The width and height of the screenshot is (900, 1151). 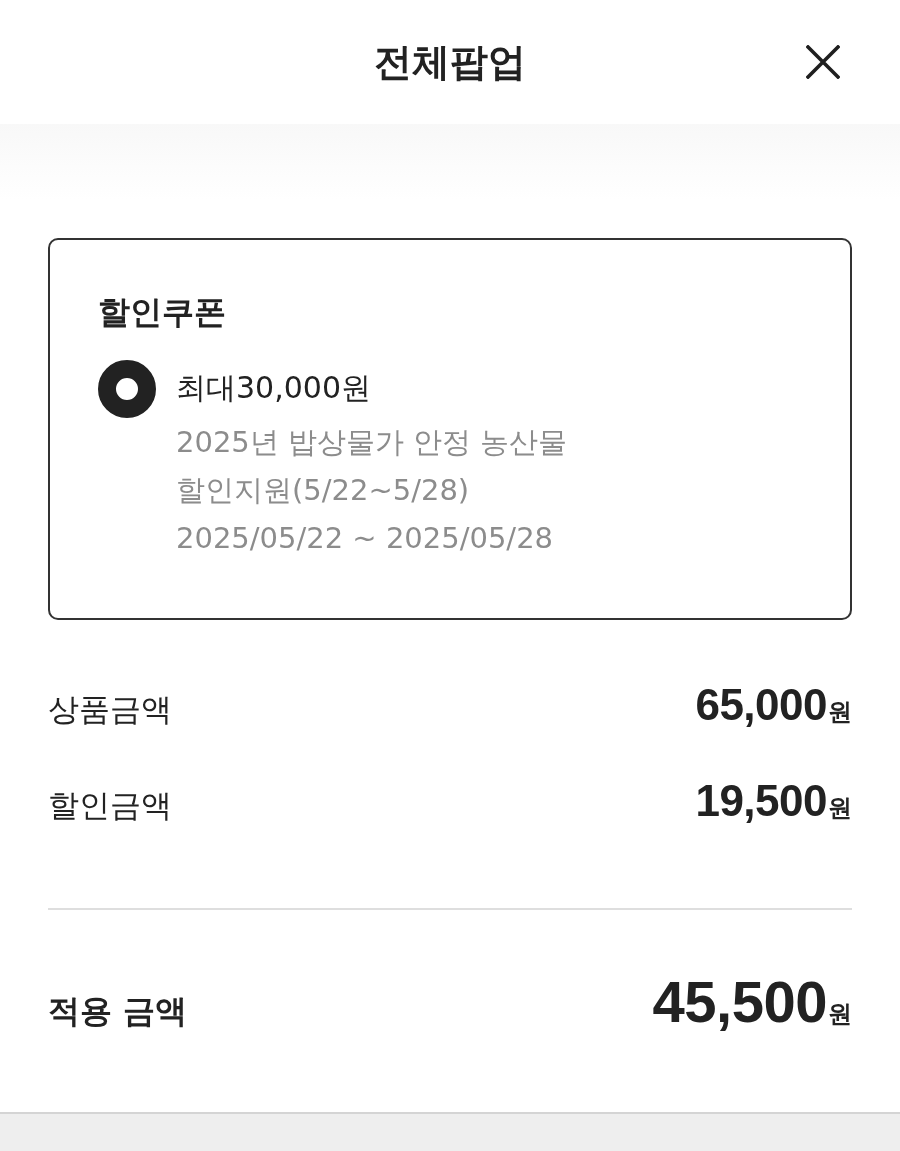 What do you see at coordinates (110, 805) in the screenshot?
I see `summary-label: 할인금액` at bounding box center [110, 805].